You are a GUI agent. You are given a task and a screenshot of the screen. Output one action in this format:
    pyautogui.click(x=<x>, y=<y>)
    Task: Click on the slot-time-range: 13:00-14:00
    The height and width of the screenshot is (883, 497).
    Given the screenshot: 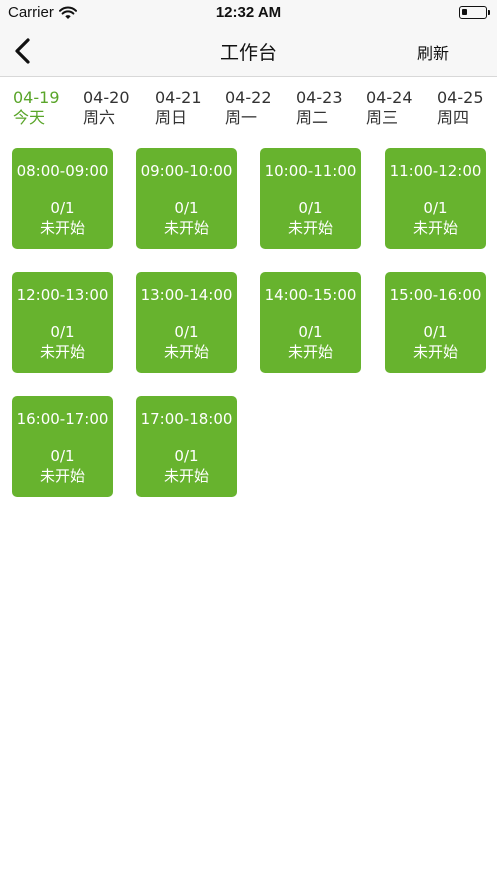 What is the action you would take?
    pyautogui.click(x=186, y=295)
    